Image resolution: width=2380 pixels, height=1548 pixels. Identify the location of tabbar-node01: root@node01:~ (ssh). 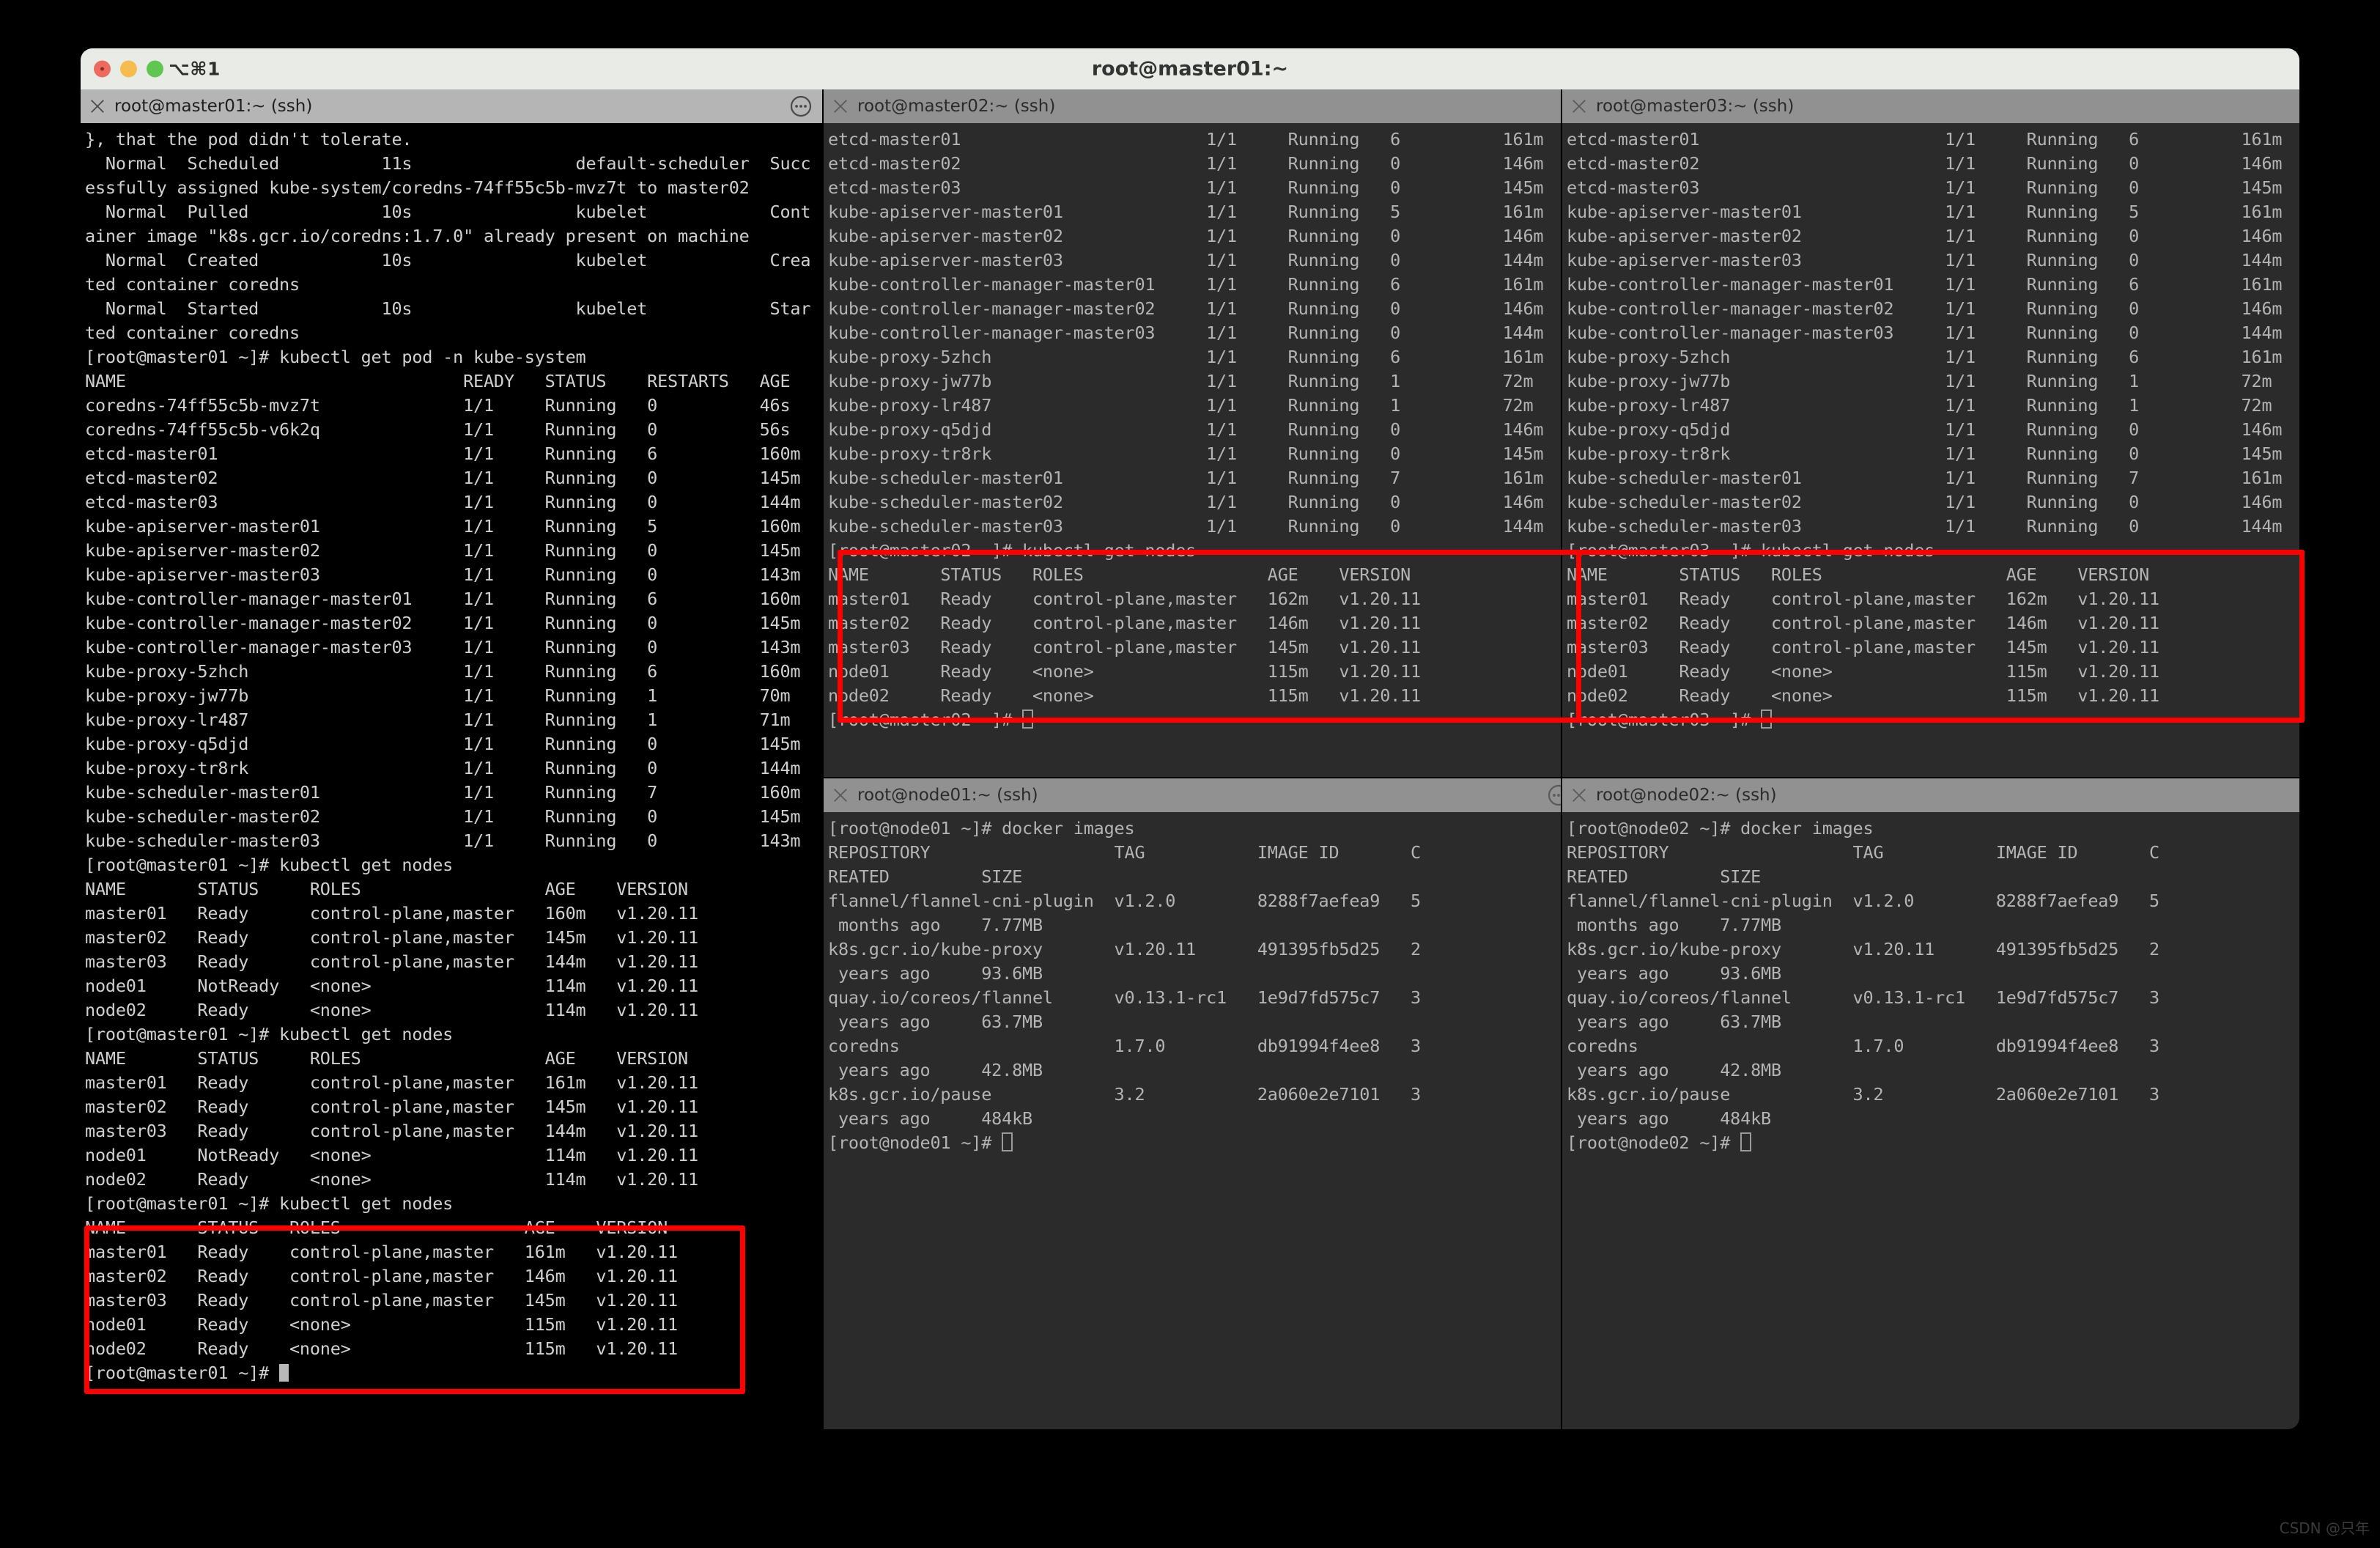
(1192, 795).